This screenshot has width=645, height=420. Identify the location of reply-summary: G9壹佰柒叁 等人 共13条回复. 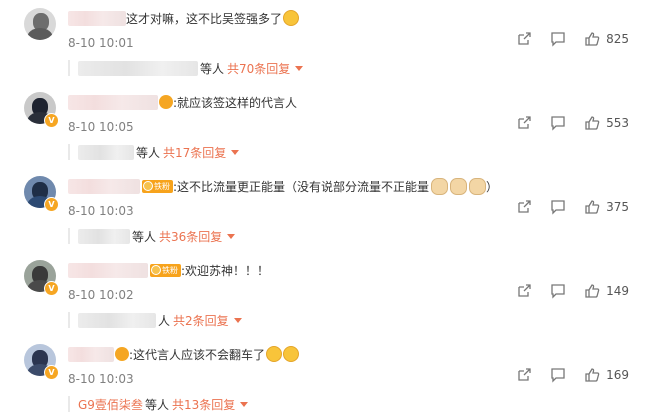
(344, 404).